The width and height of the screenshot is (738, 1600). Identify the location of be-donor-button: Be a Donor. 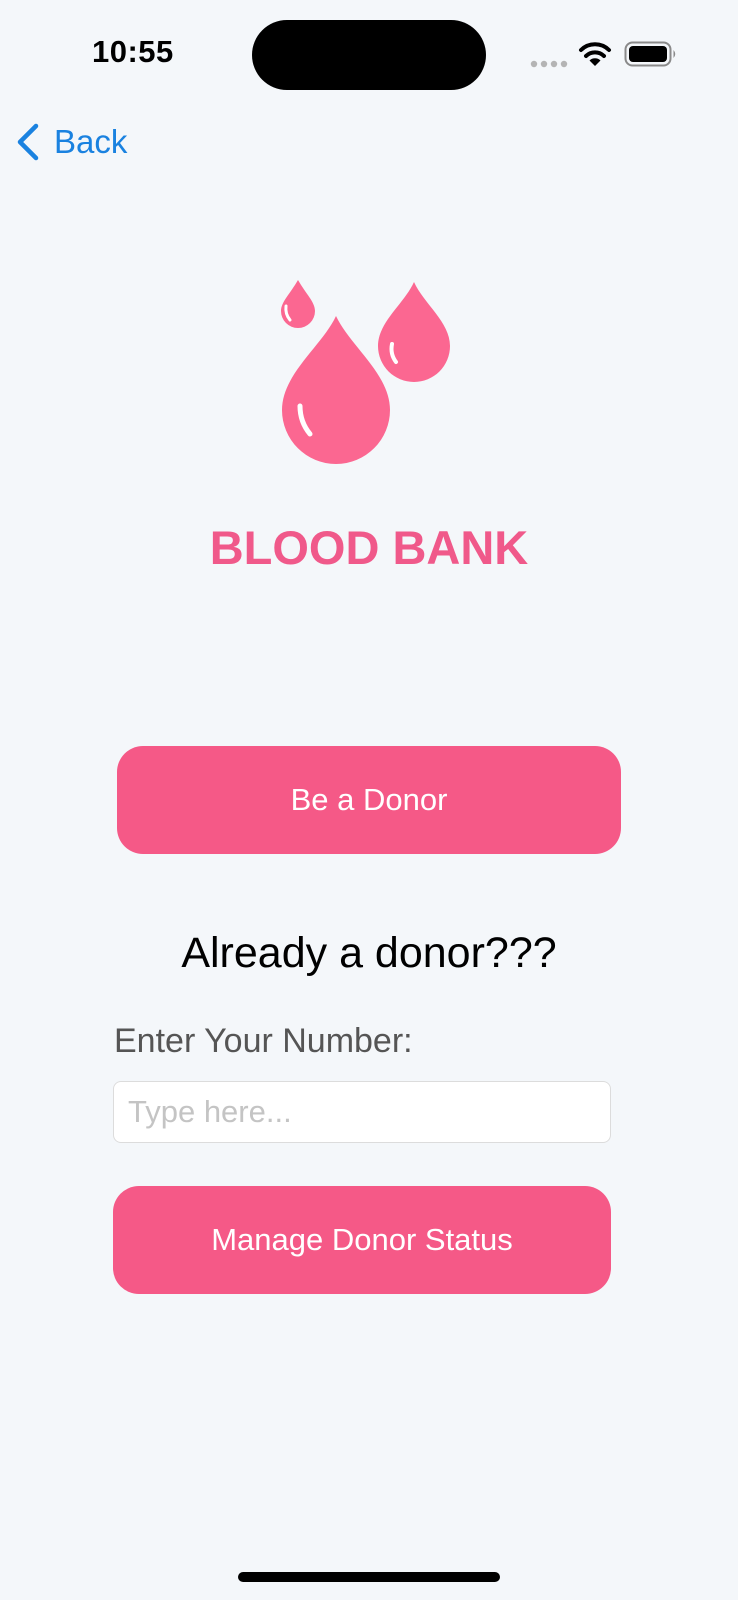
(369, 800).